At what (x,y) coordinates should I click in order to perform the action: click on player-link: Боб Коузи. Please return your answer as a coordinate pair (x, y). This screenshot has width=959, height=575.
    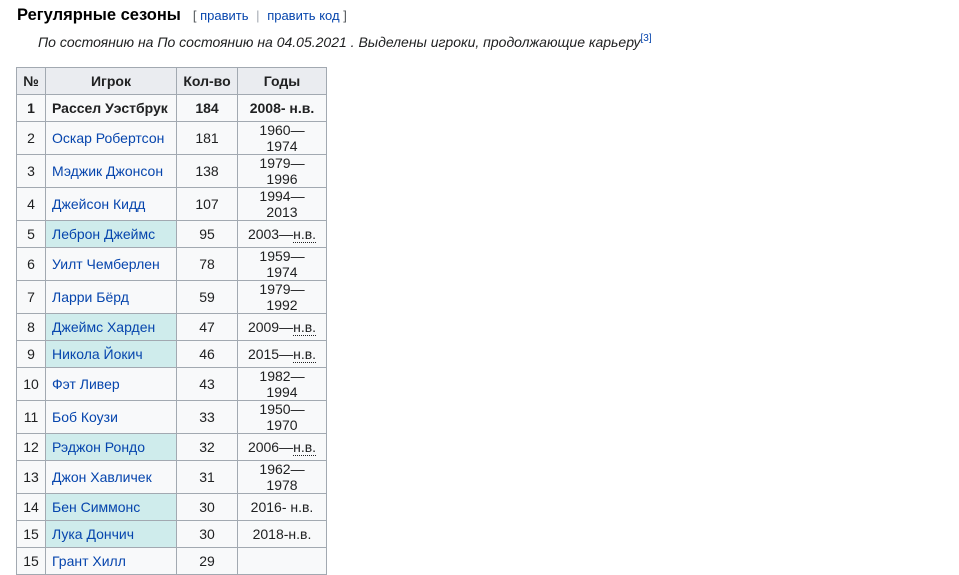
    Looking at the image, I should click on (85, 417).